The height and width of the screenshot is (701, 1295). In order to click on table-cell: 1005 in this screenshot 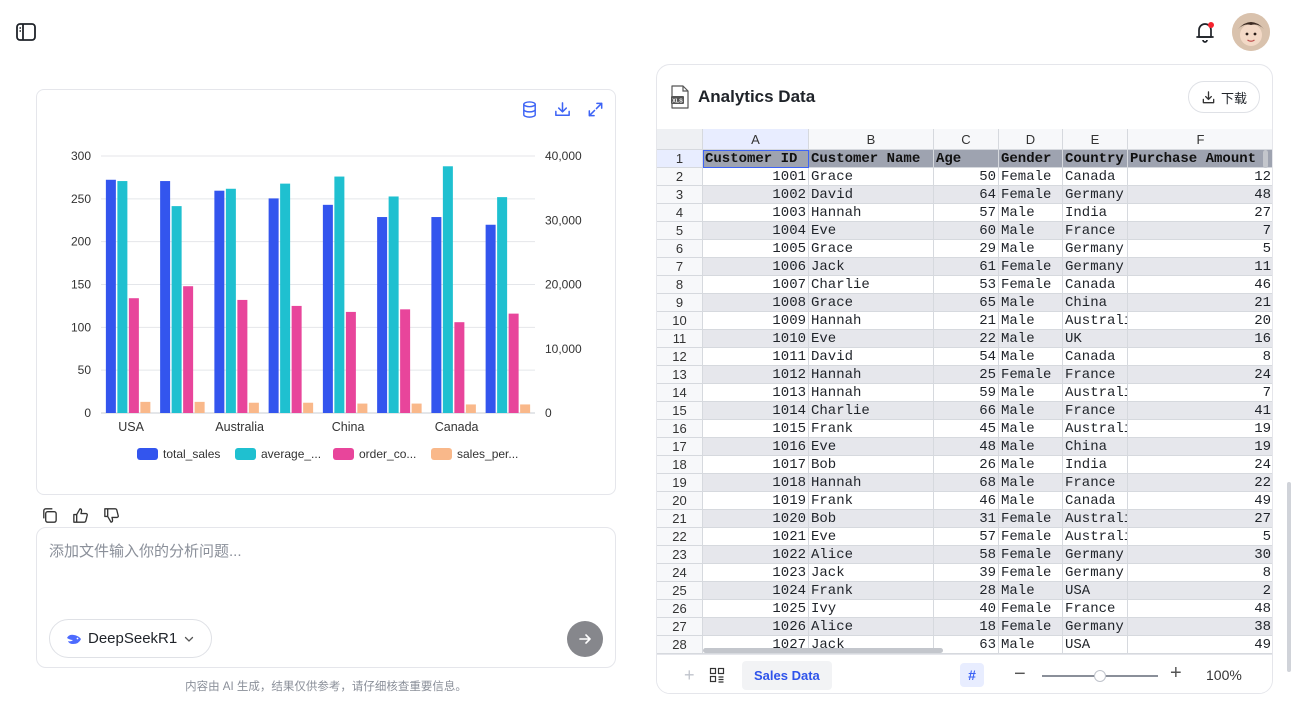, I will do `click(756, 249)`.